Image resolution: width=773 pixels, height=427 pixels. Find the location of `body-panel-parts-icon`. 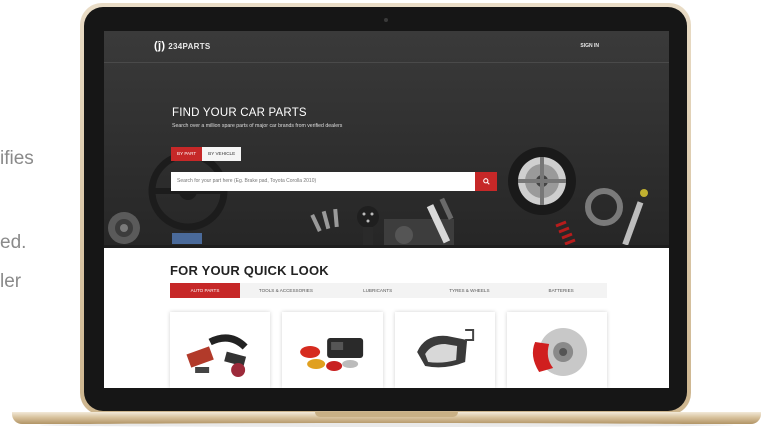

body-panel-parts-icon is located at coordinates (445, 348).